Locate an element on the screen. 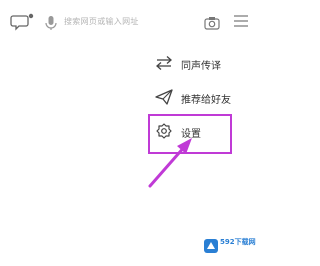 The width and height of the screenshot is (320, 266). camera-icon is located at coordinates (212, 22).